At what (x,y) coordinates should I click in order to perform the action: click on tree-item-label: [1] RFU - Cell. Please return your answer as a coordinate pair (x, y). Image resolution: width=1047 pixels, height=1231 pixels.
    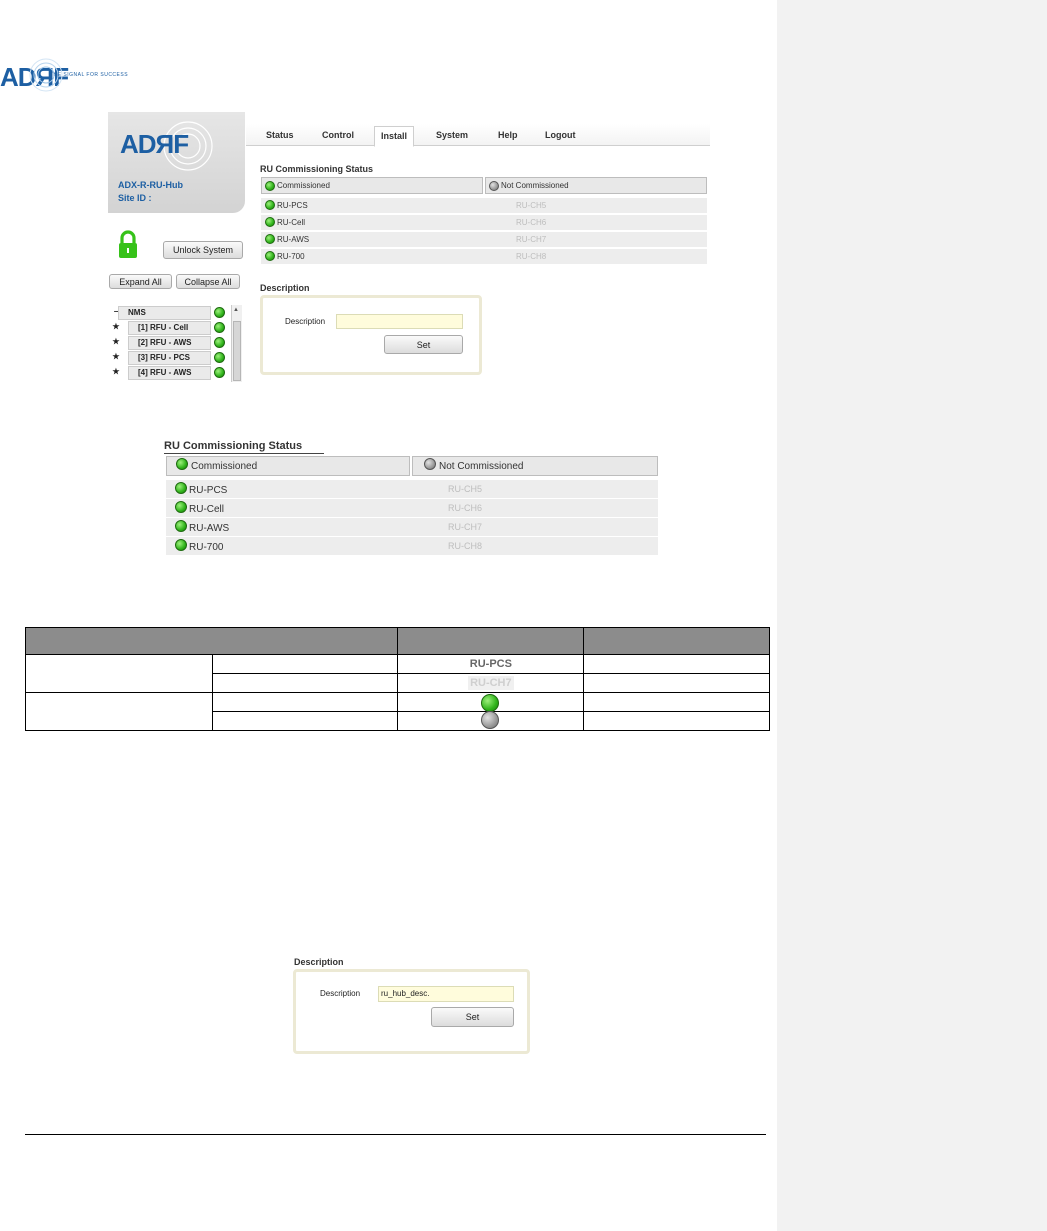
    Looking at the image, I should click on (169, 328).